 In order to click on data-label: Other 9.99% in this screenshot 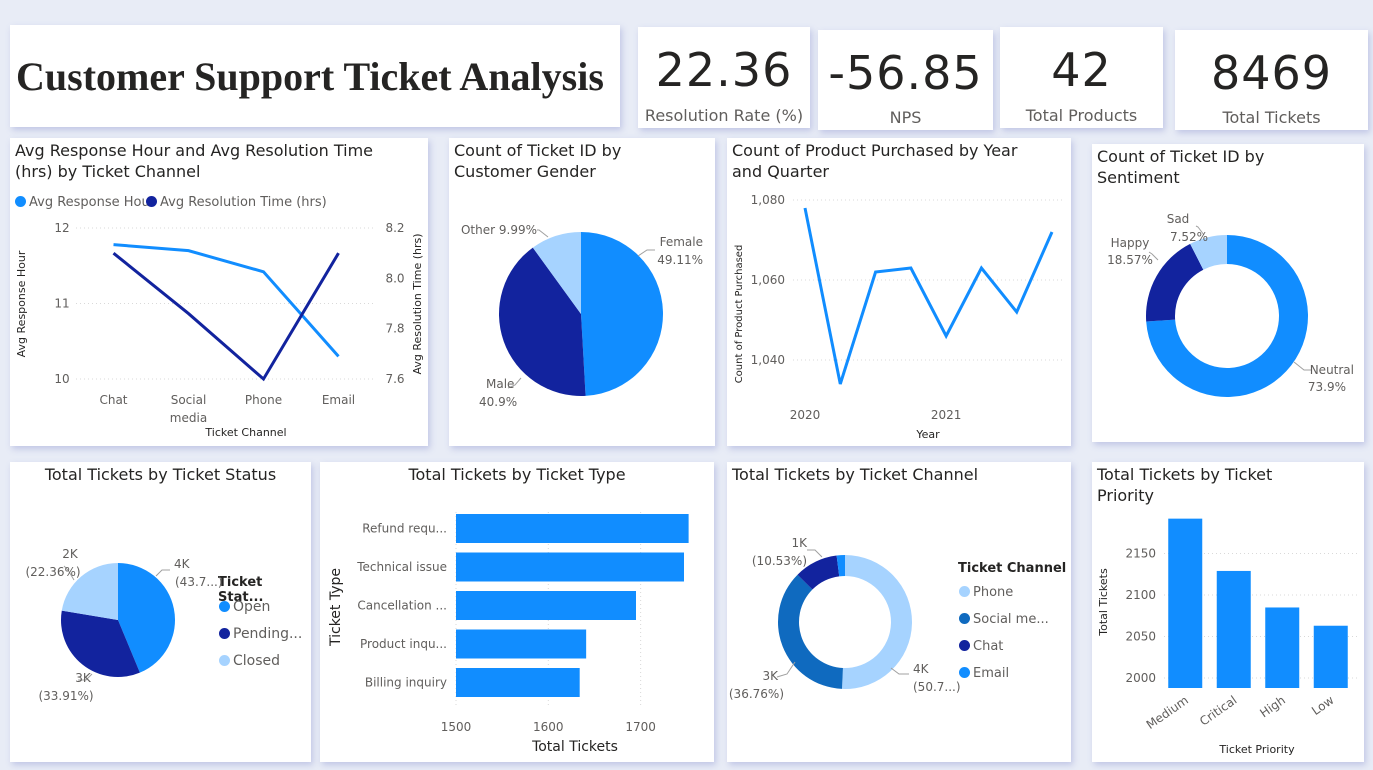, I will do `click(499, 230)`.